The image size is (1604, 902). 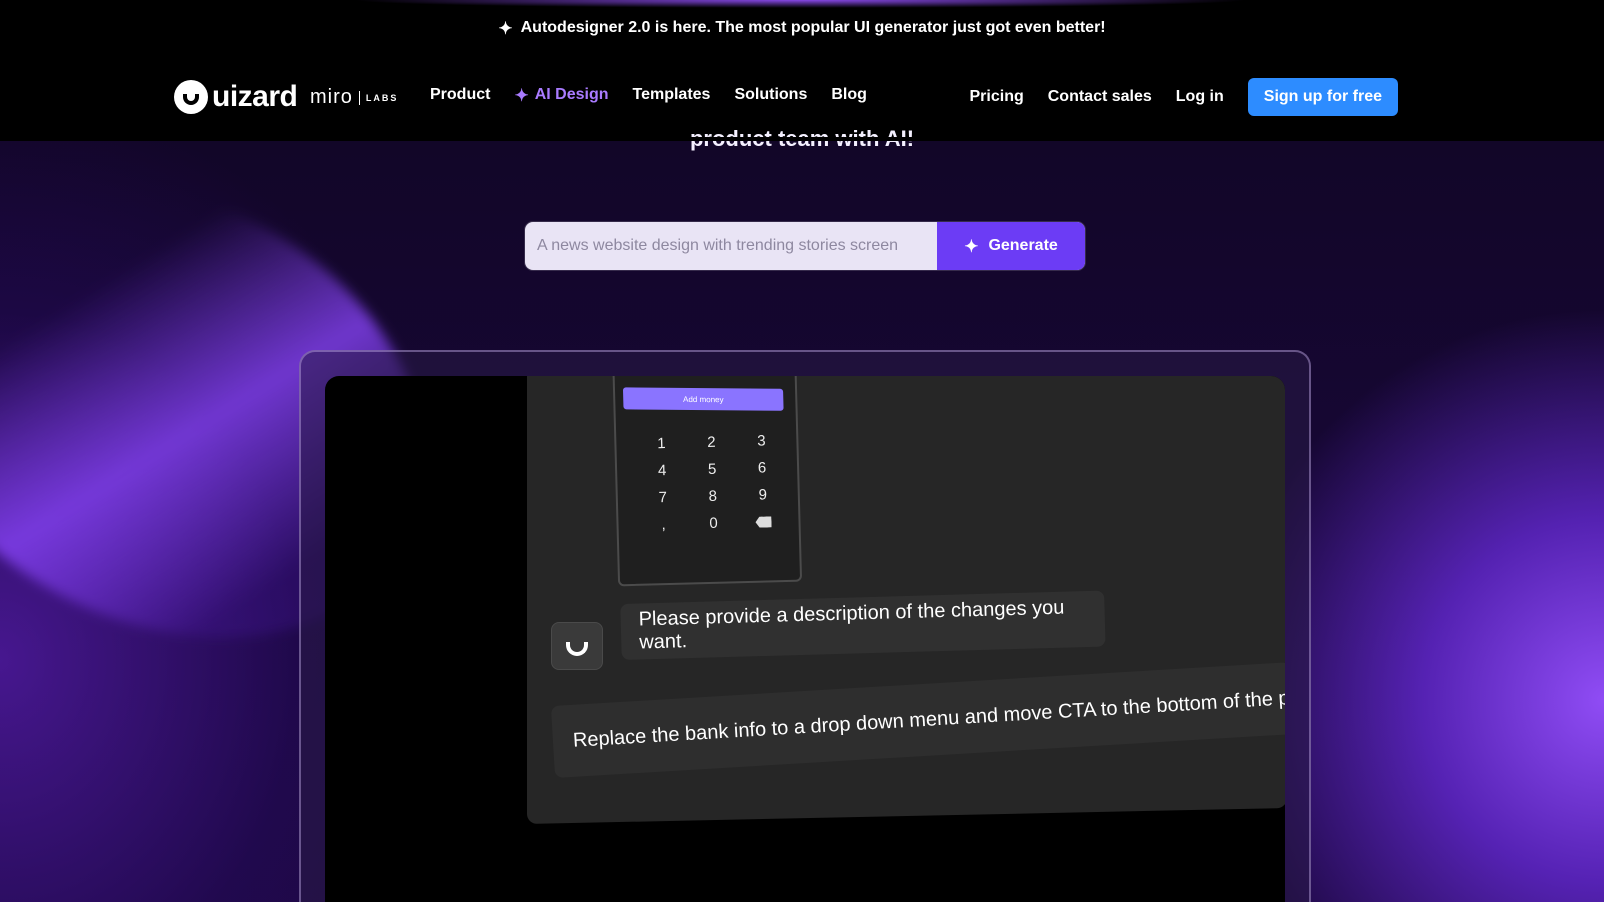 I want to click on nav-link-label: Solutions, so click(x=771, y=94).